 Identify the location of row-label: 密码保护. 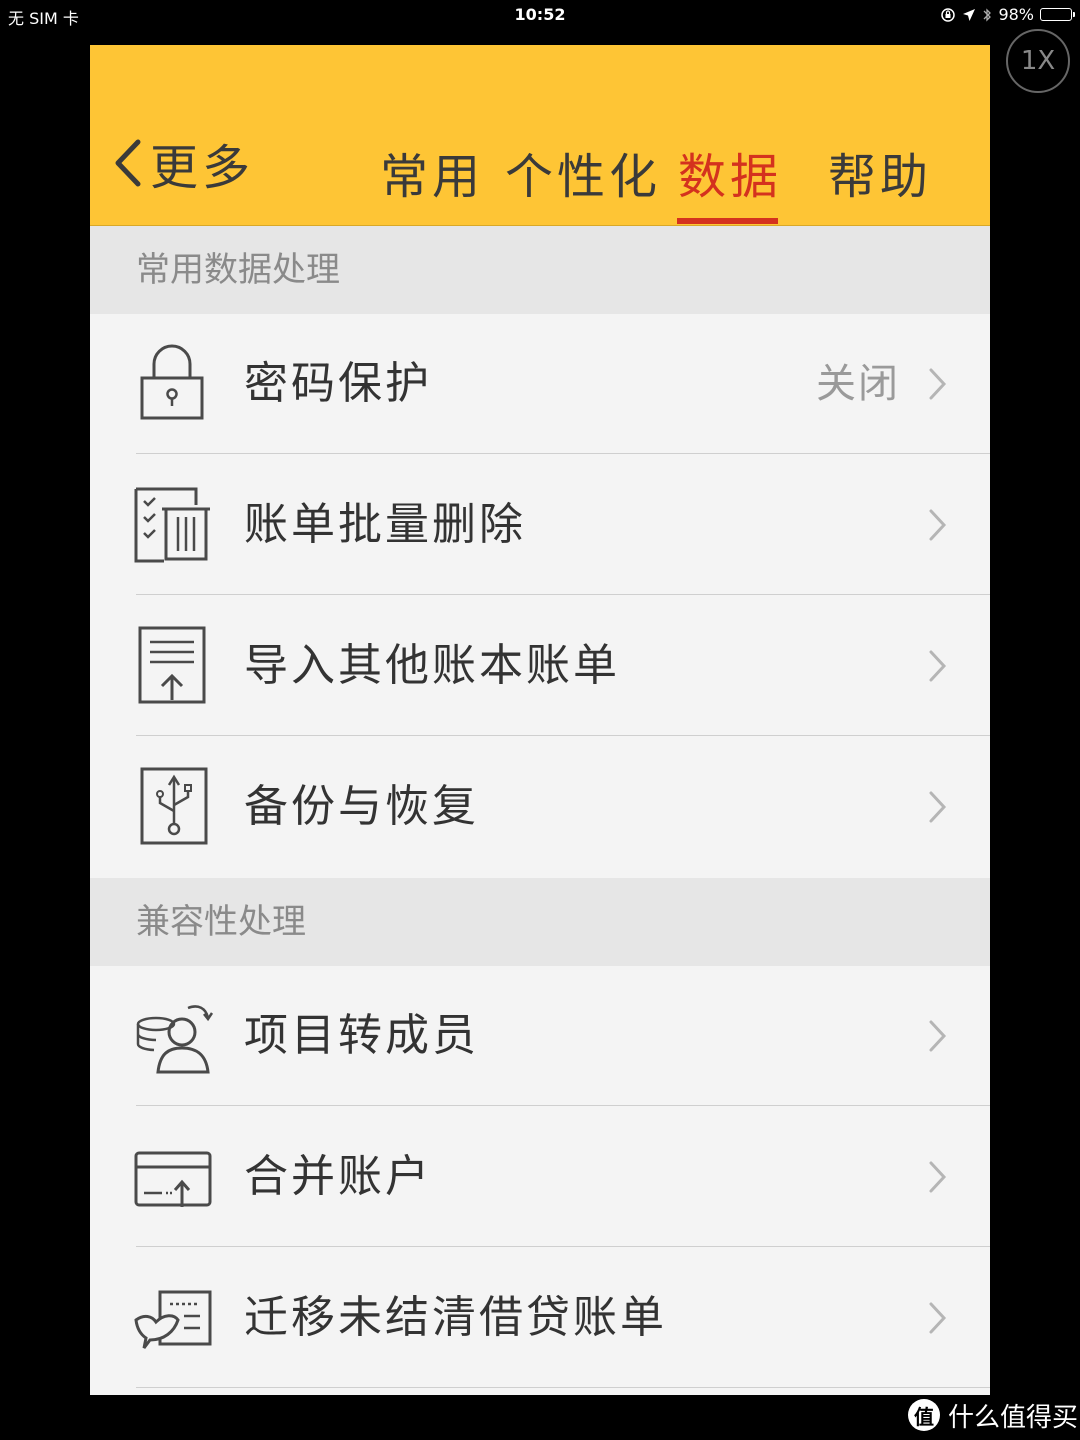
(338, 383).